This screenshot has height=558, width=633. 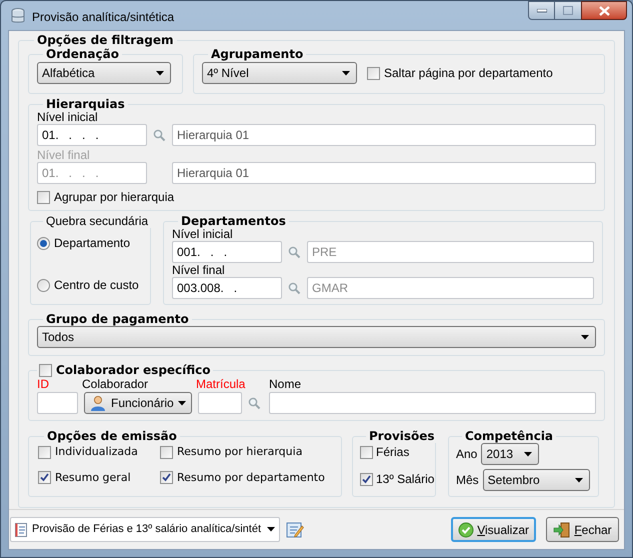 What do you see at coordinates (82, 54) in the screenshot?
I see `group-title: Ordenação` at bounding box center [82, 54].